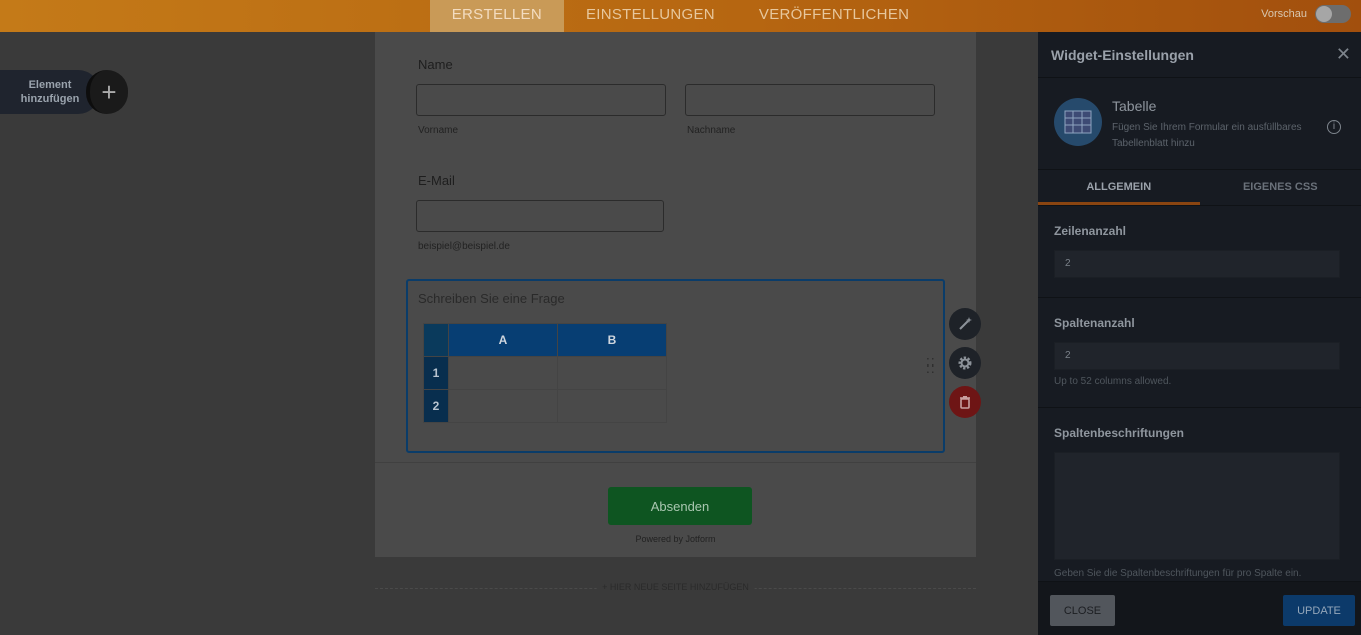 The height and width of the screenshot is (635, 1361). What do you see at coordinates (436, 340) in the screenshot?
I see `table-corner` at bounding box center [436, 340].